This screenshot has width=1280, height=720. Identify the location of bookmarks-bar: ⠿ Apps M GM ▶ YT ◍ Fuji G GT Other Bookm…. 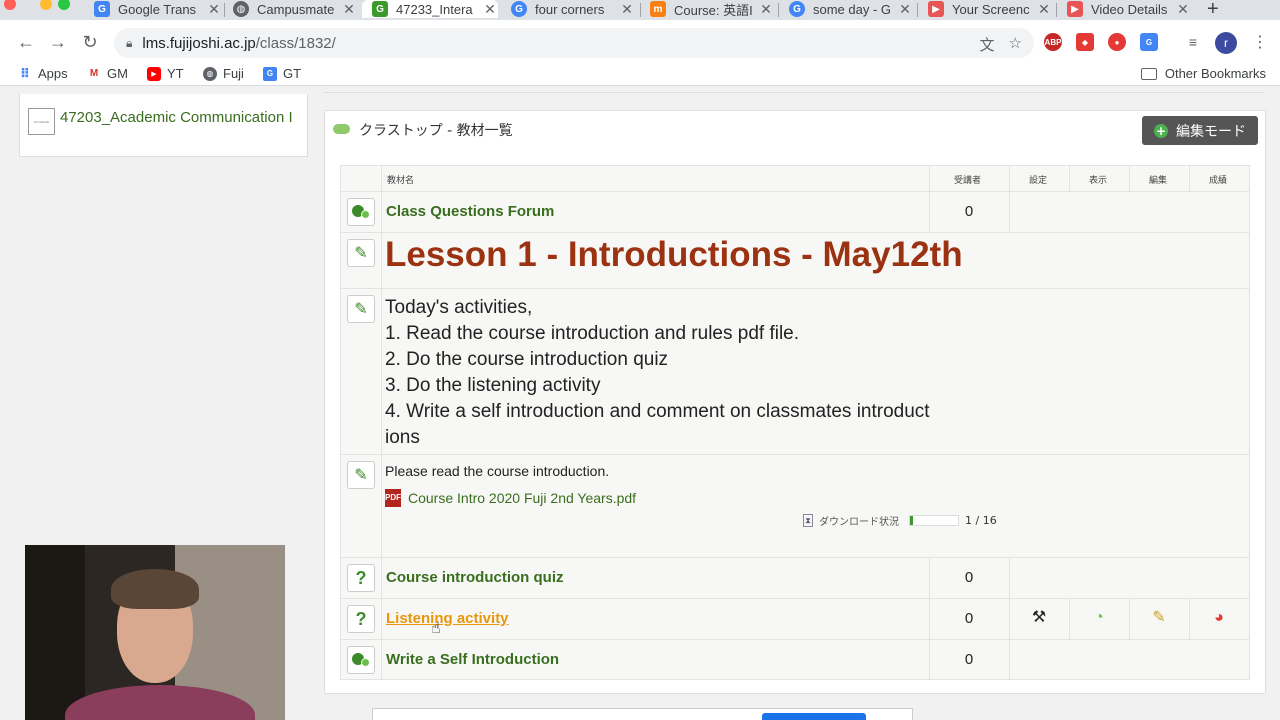
(640, 75).